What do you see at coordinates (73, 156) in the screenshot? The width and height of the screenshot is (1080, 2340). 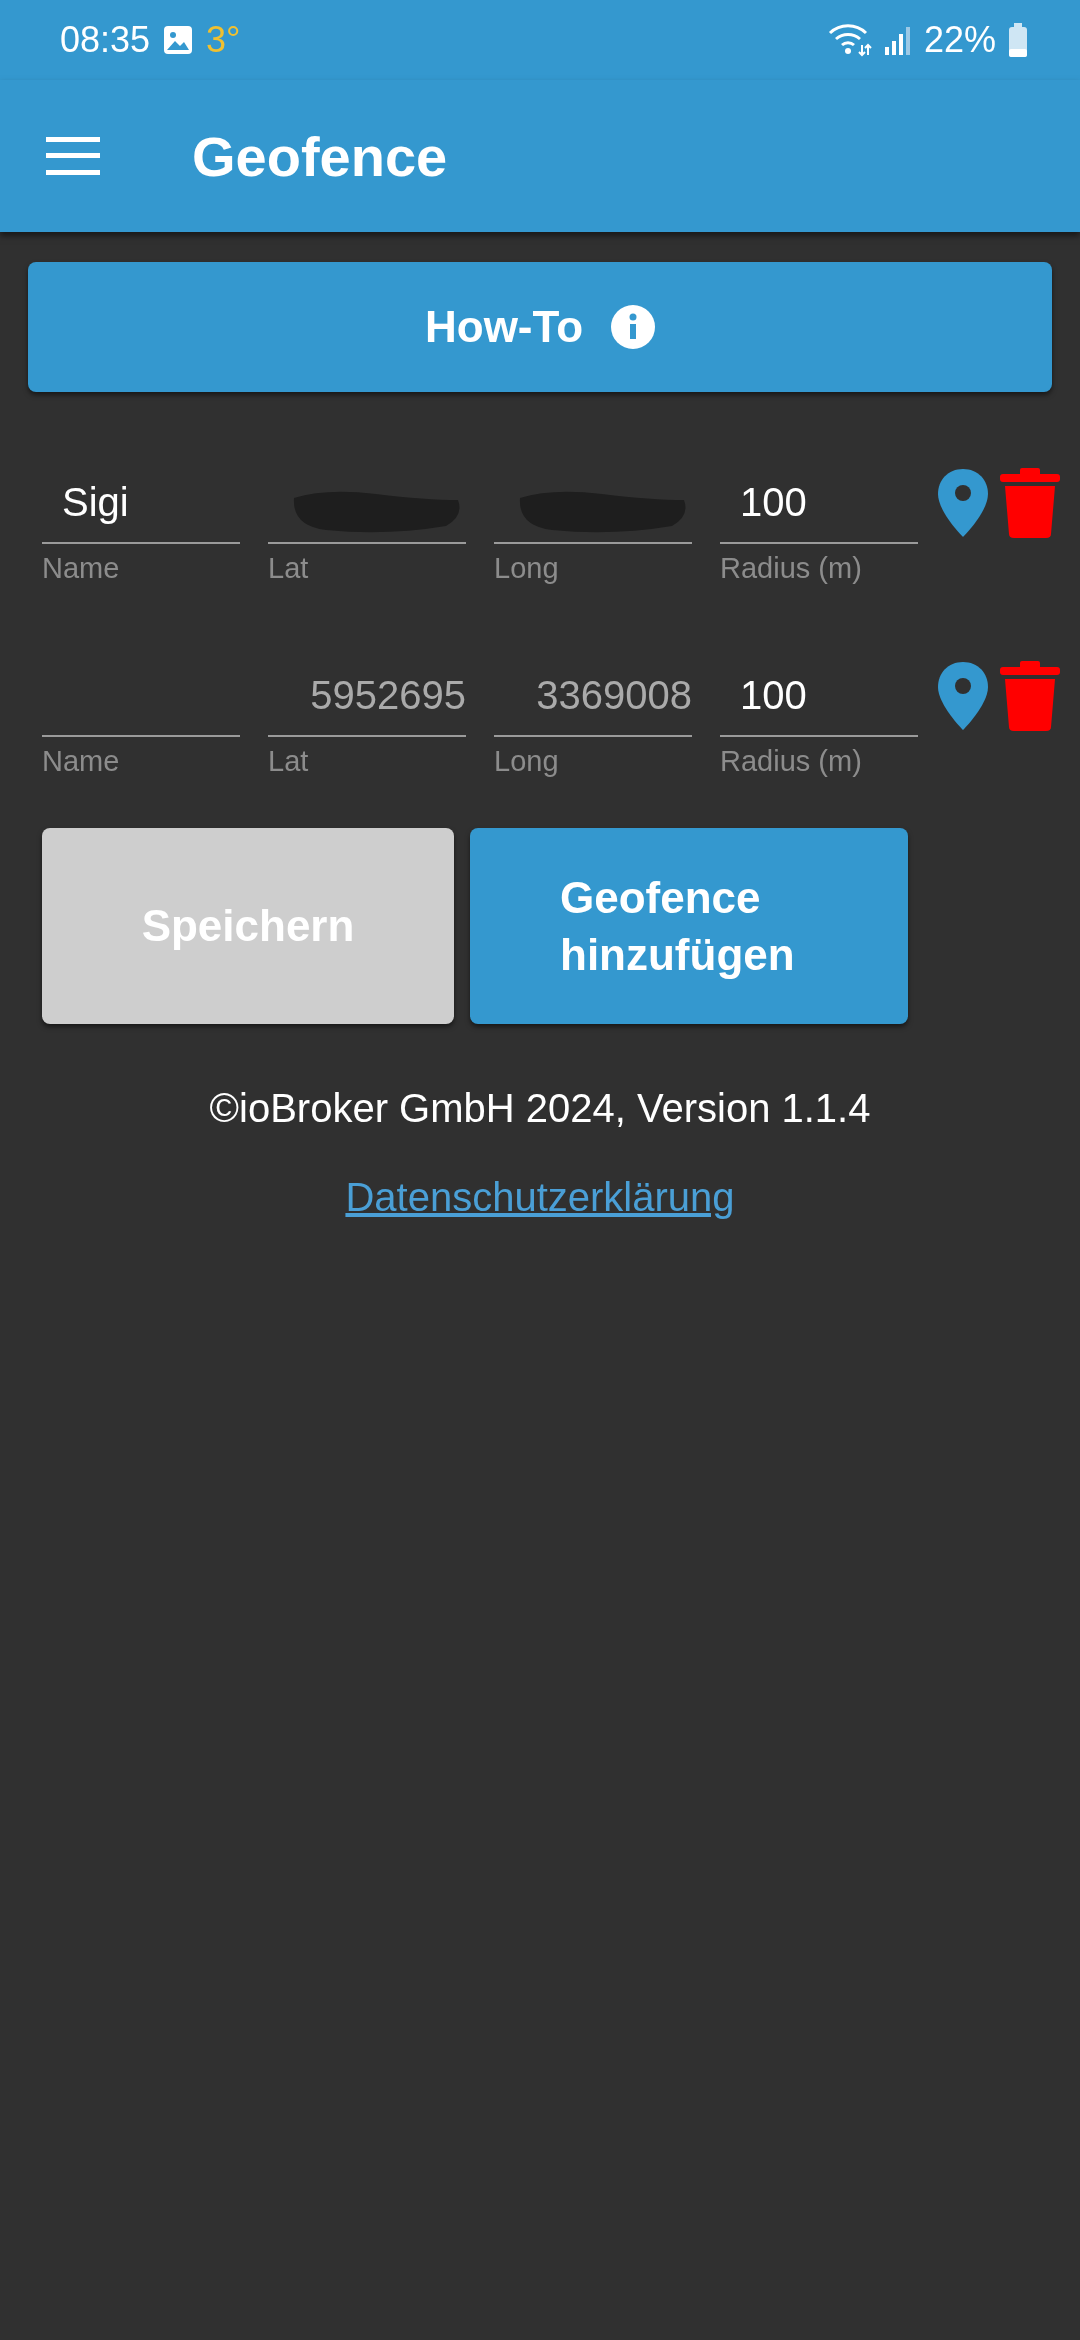 I see `menu-icon` at bounding box center [73, 156].